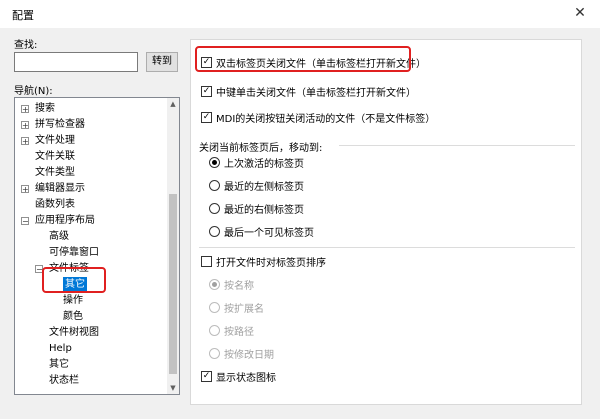  I want to click on nav-item: 高级, so click(59, 237).